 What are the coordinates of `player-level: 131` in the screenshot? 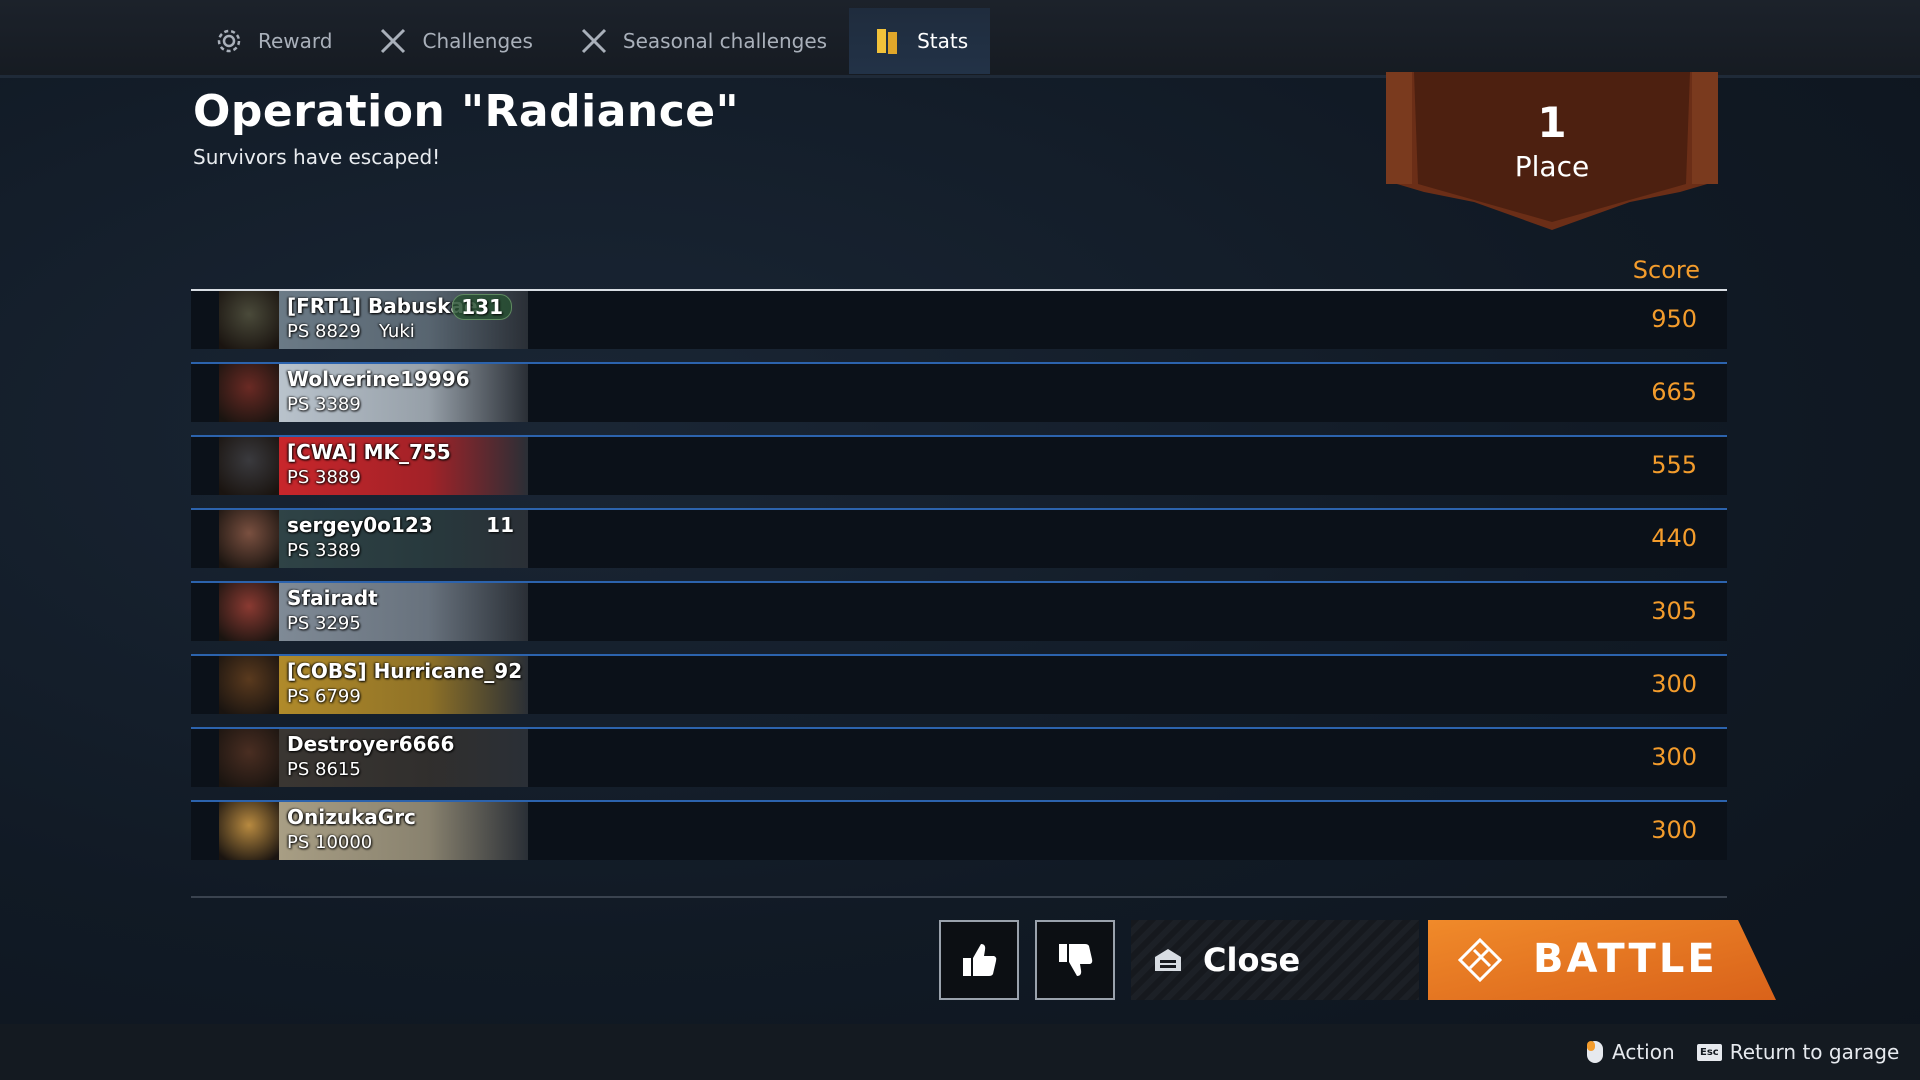 It's located at (482, 307).